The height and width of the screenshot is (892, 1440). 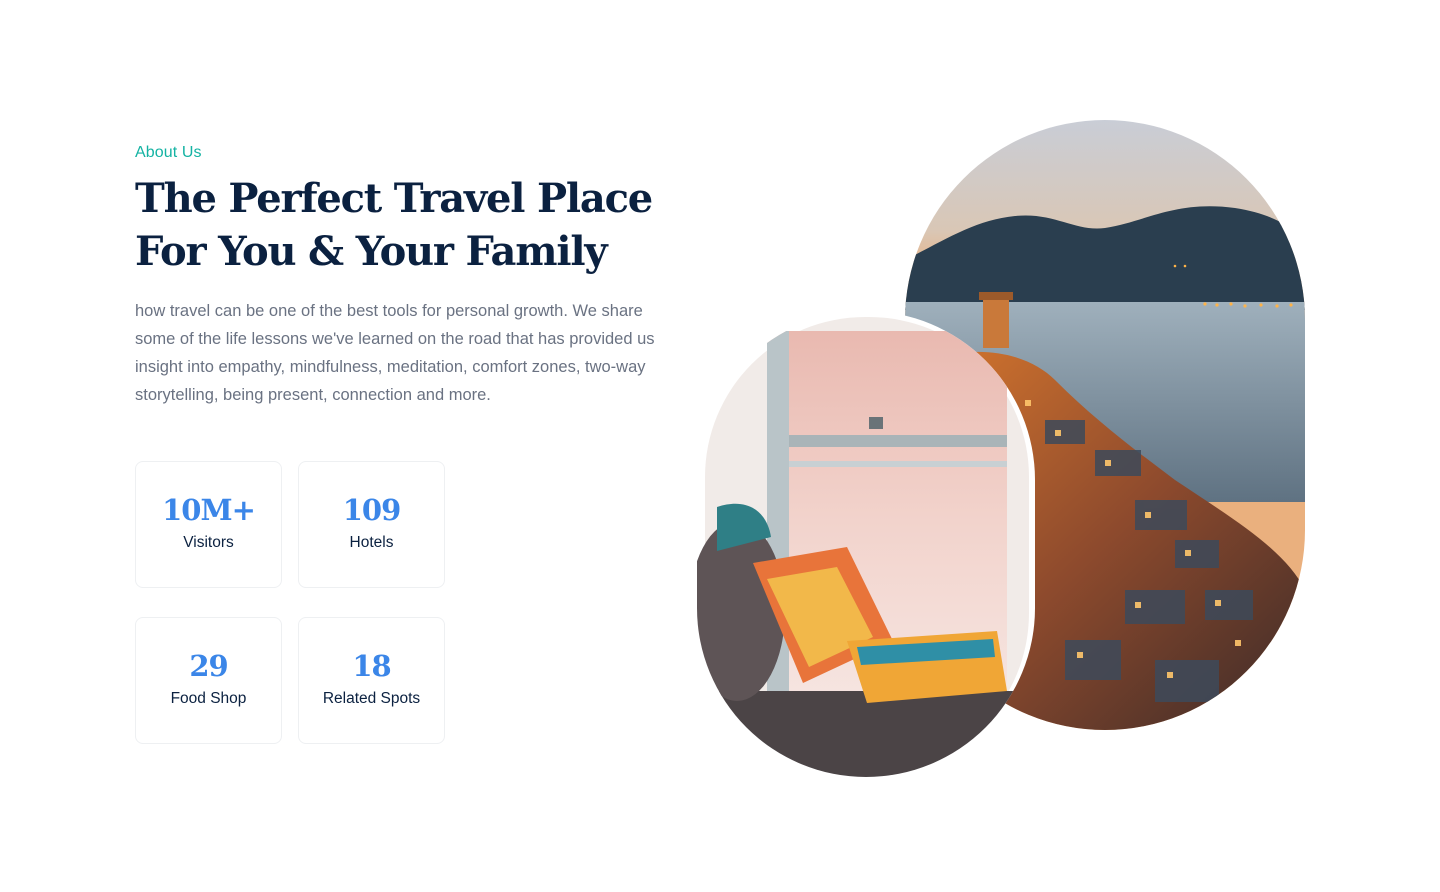 I want to click on stat-card-visitors: 10M+ Visitors, so click(x=208, y=524).